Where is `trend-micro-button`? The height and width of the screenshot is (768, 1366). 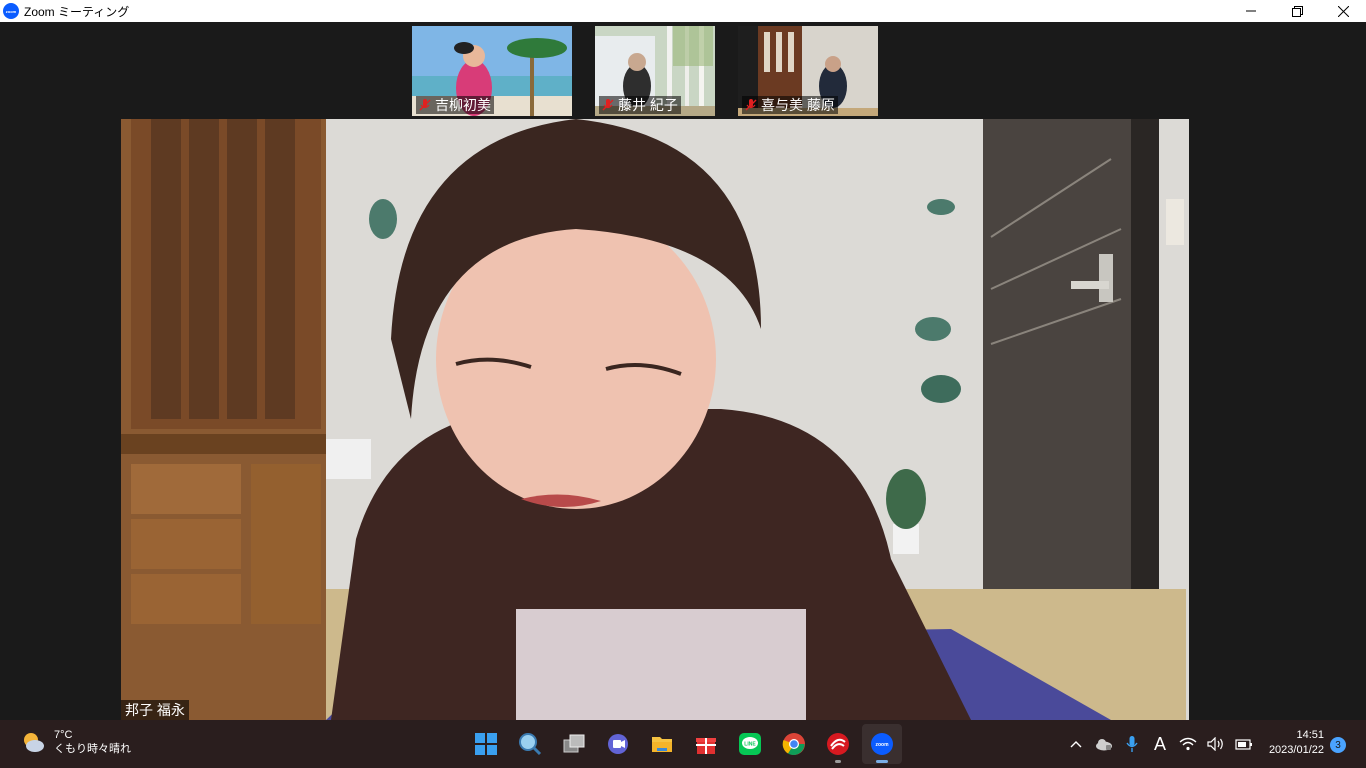
trend-micro-button is located at coordinates (838, 744).